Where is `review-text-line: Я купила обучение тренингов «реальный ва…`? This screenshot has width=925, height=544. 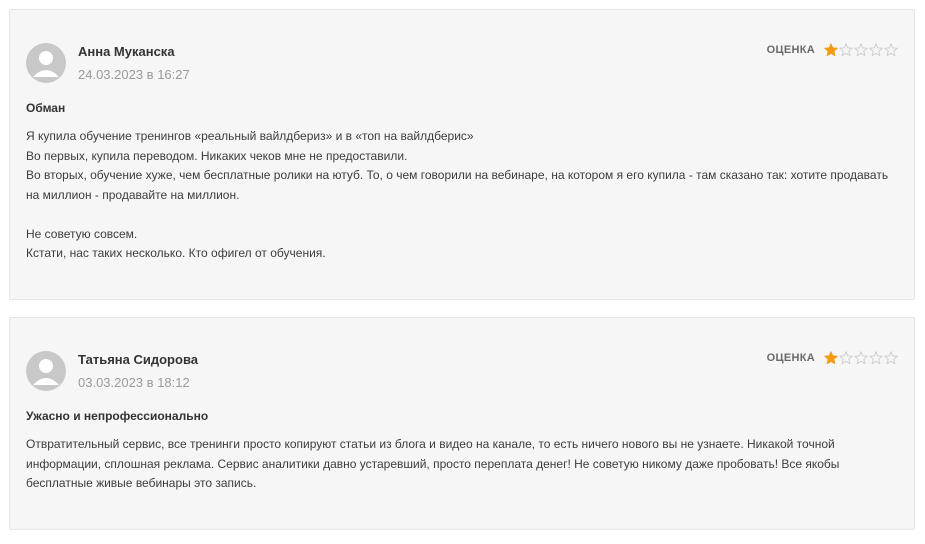
review-text-line: Я купила обучение тренингов «реальный ва… is located at coordinates (250, 136).